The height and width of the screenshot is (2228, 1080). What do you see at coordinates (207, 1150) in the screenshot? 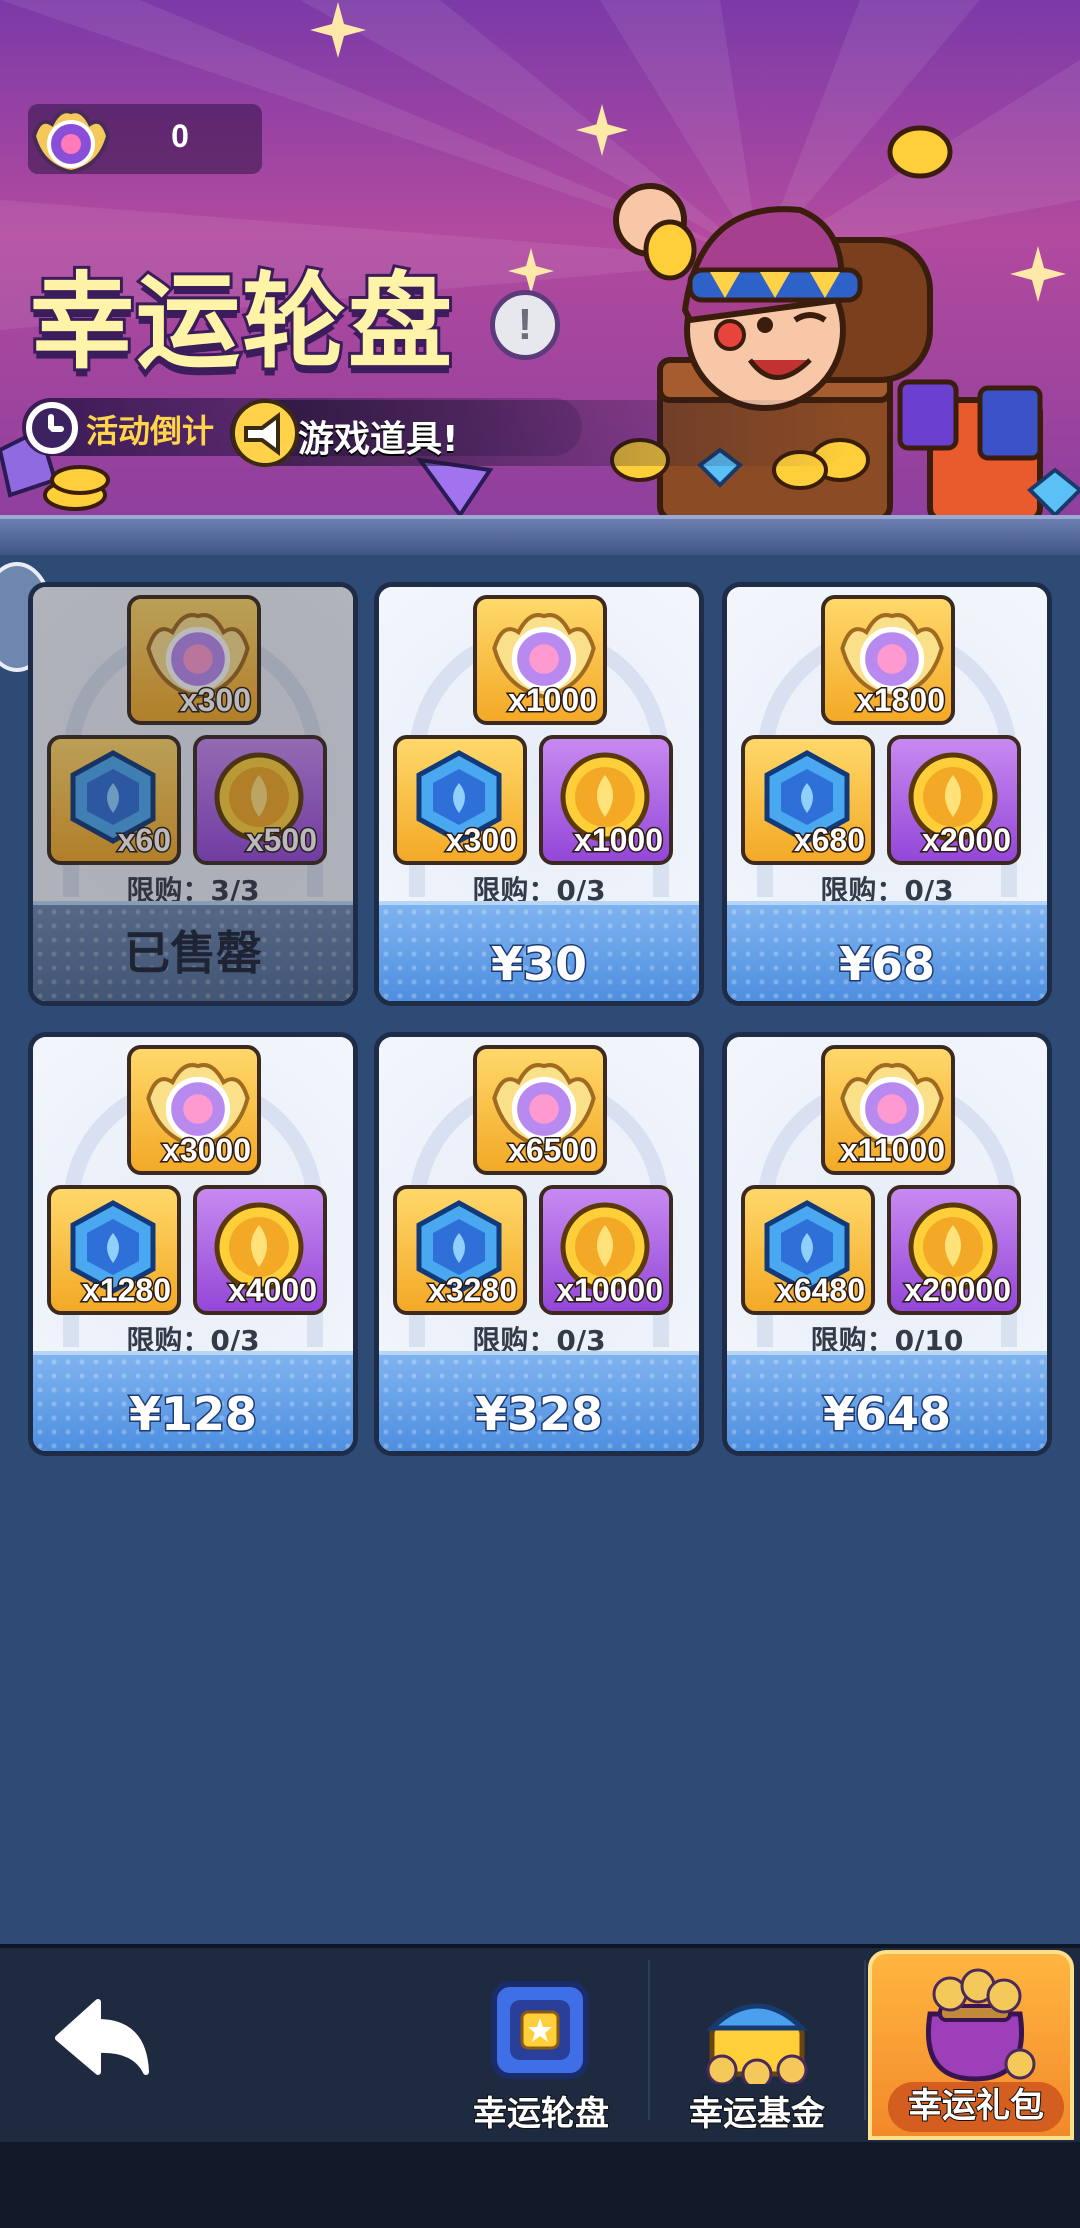
I see `reward-quantity: x3000` at bounding box center [207, 1150].